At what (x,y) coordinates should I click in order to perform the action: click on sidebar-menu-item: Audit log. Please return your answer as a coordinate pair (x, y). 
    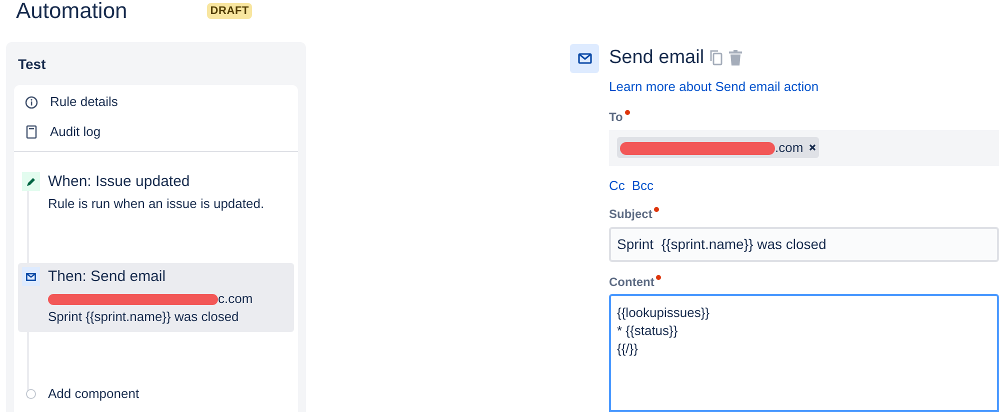
    Looking at the image, I should click on (156, 132).